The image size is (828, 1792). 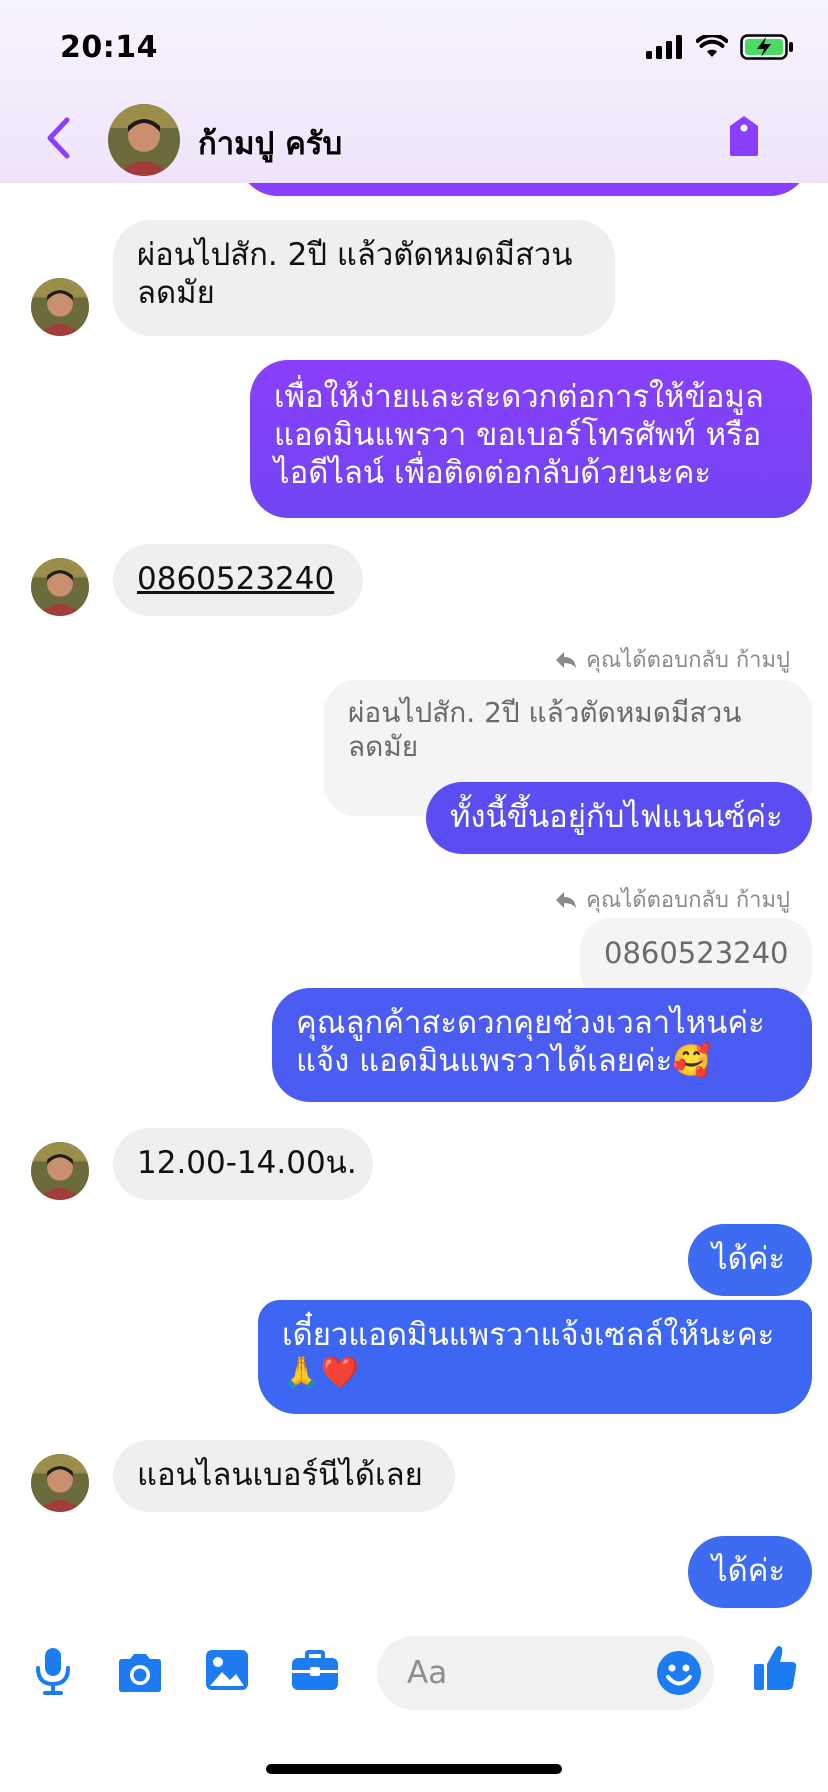 I want to click on message-line: คุณลูกค้าสะดวกคุยช่วงเวลาไหนค่ะ, so click(x=530, y=1023).